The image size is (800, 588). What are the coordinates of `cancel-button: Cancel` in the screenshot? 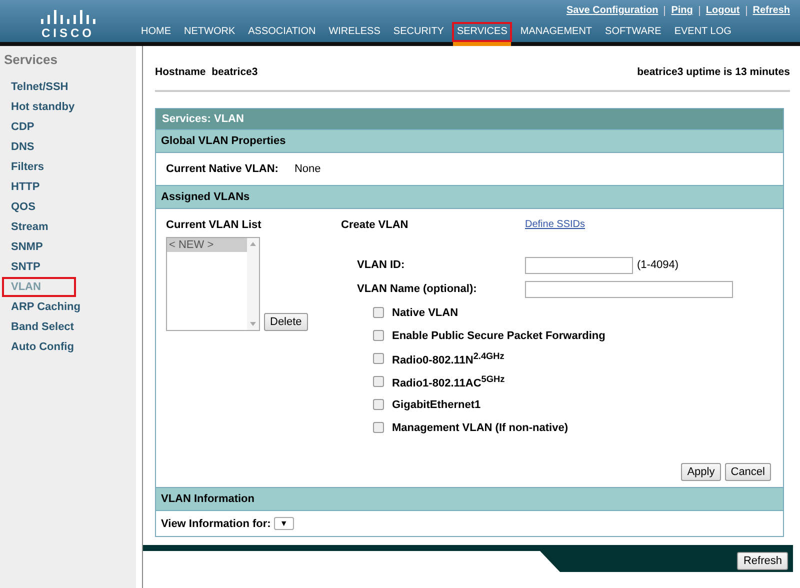 It's located at (747, 472).